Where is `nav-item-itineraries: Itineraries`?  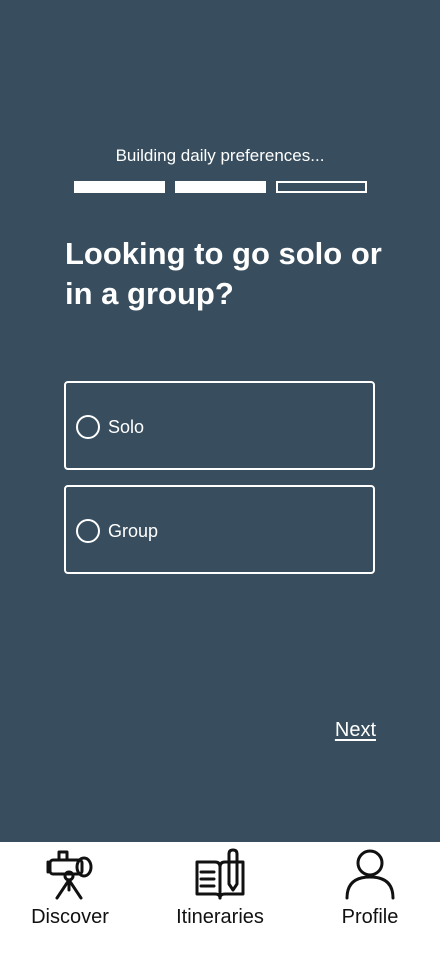 nav-item-itineraries: Itineraries is located at coordinates (220, 892).